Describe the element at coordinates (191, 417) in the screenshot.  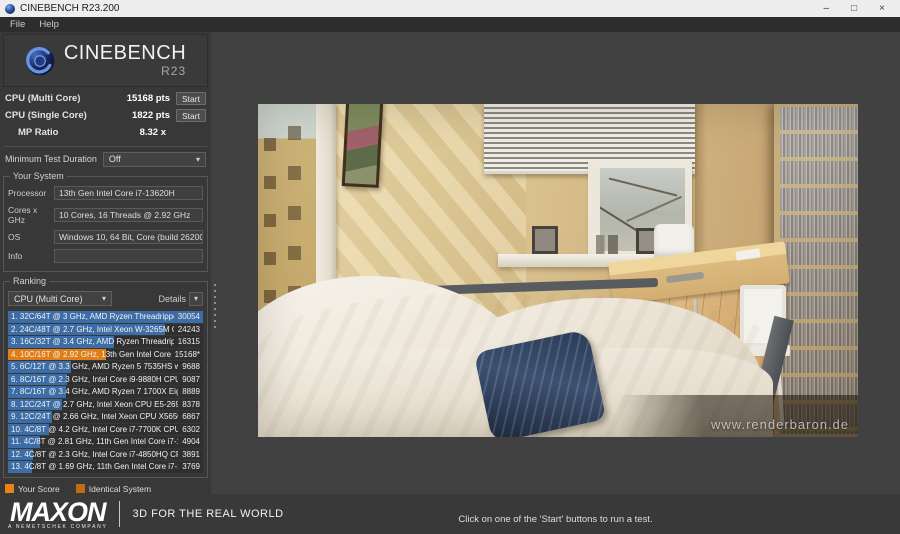
I see `ranking-row-score: 6867` at that location.